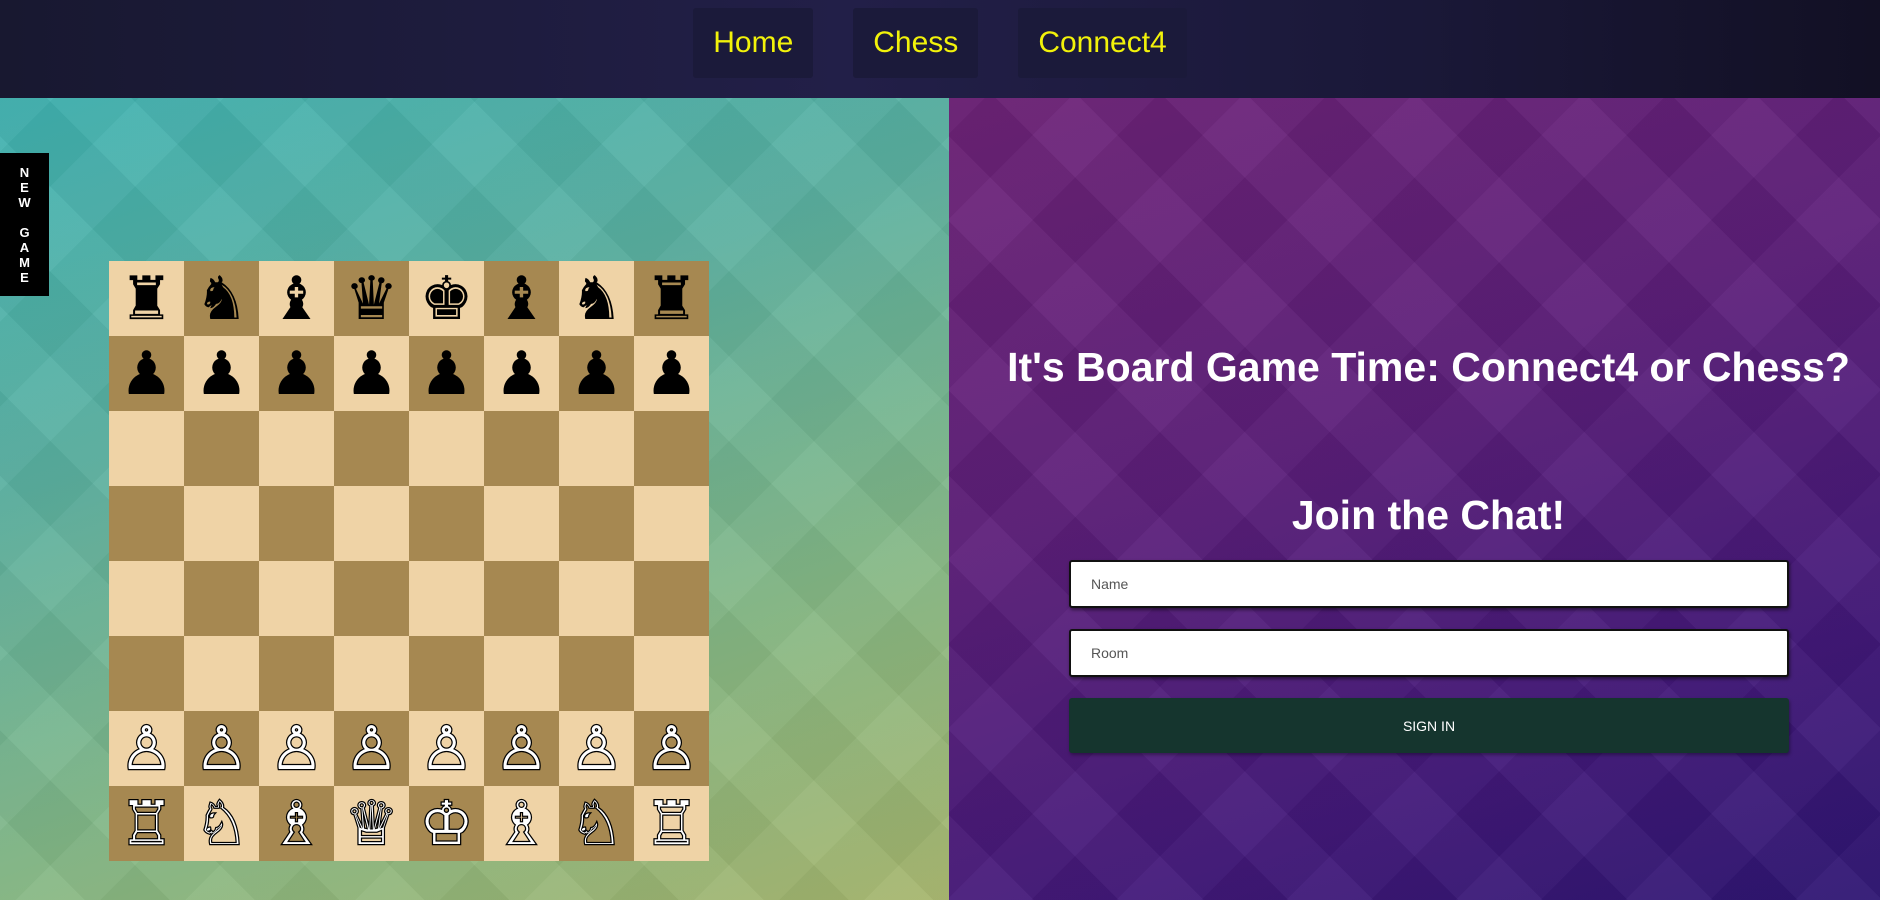 The width and height of the screenshot is (1880, 900). I want to click on board-square: ♛, so click(371, 298).